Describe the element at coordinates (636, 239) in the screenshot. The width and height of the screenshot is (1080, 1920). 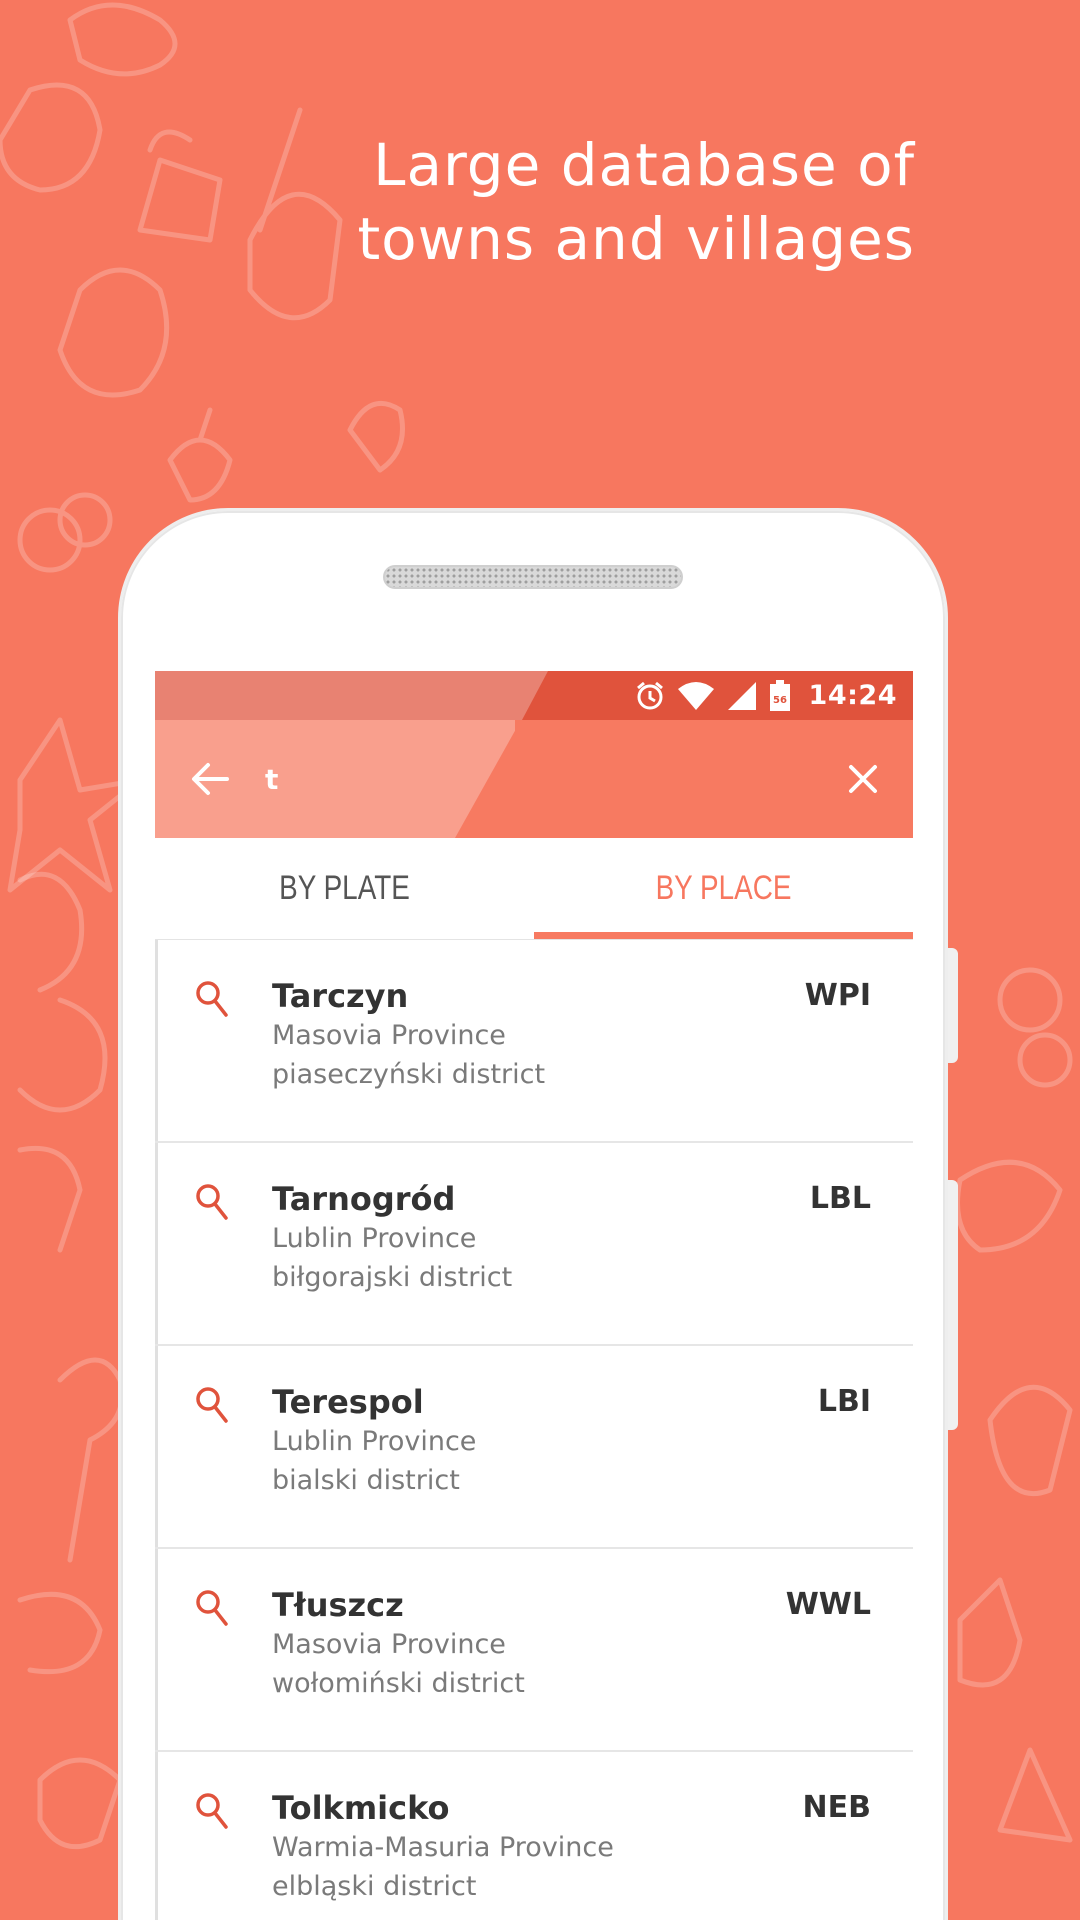
I see `headline-line-2: towns and villages` at that location.